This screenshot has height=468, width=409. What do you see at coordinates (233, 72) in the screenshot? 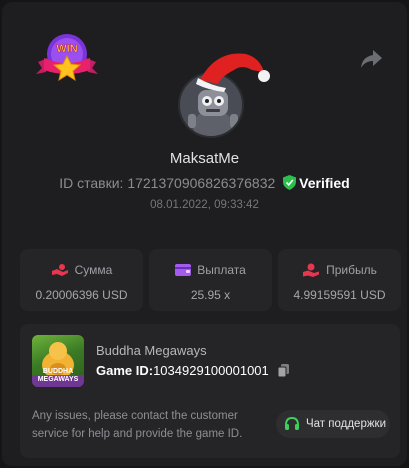
I see `santa-hat-icon` at bounding box center [233, 72].